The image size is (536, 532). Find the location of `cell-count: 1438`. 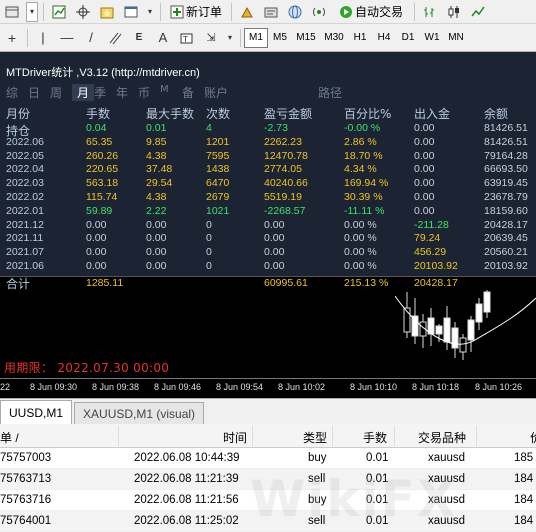

cell-count: 1438 is located at coordinates (218, 169).